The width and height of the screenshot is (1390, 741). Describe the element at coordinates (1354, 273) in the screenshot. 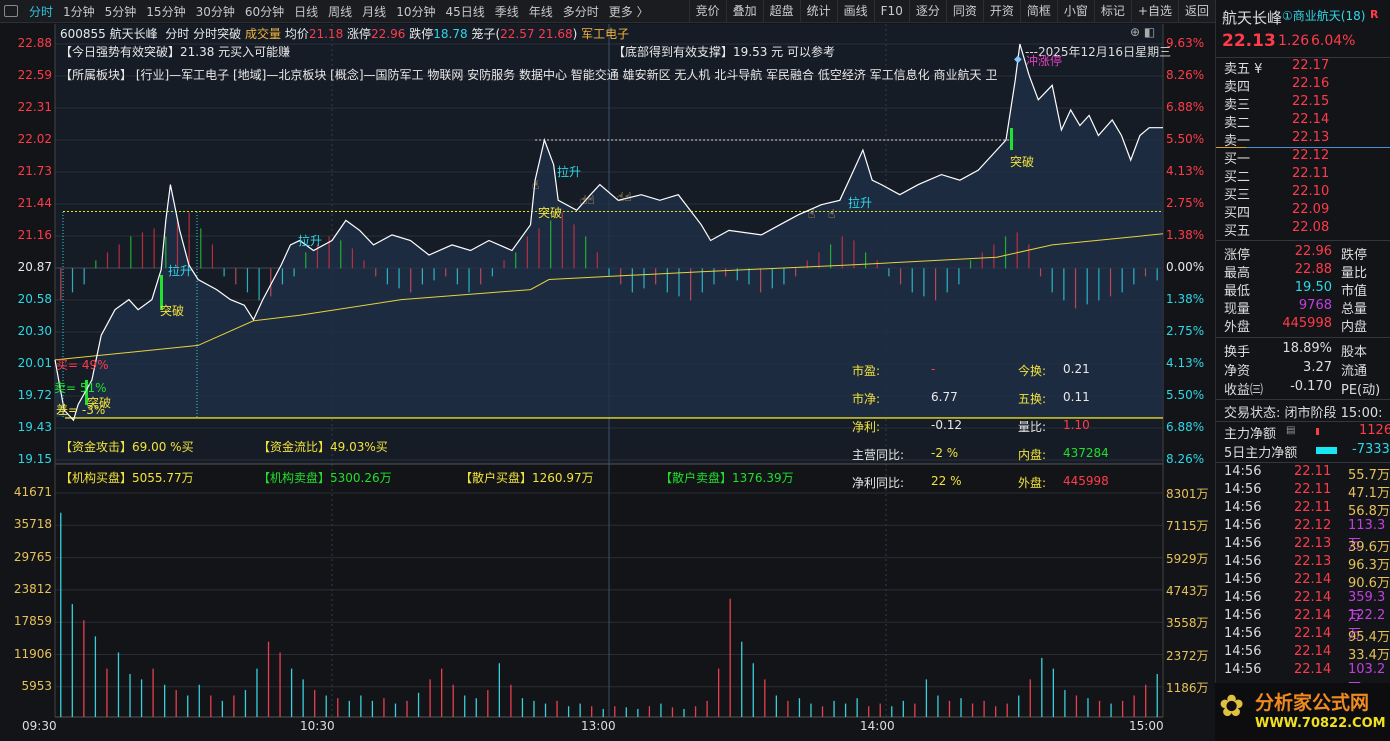

I see `stat-label: 量比` at that location.